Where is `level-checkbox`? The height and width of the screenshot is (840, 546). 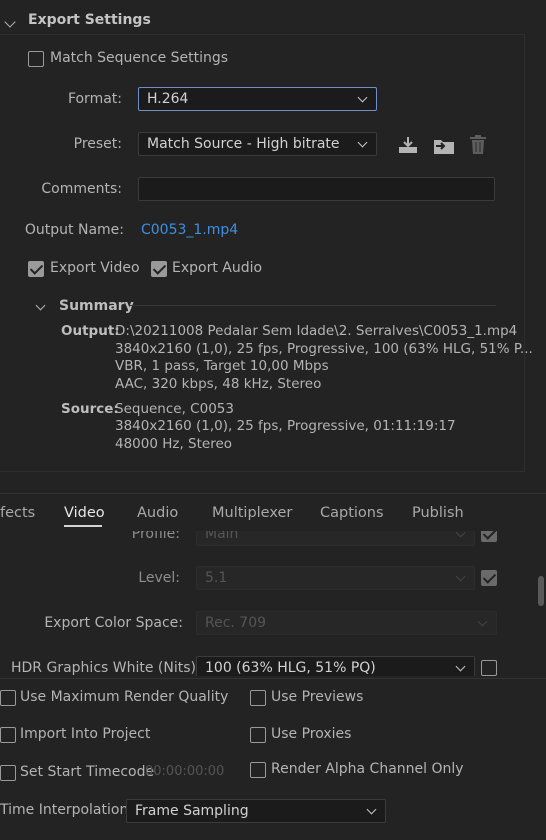 level-checkbox is located at coordinates (489, 578).